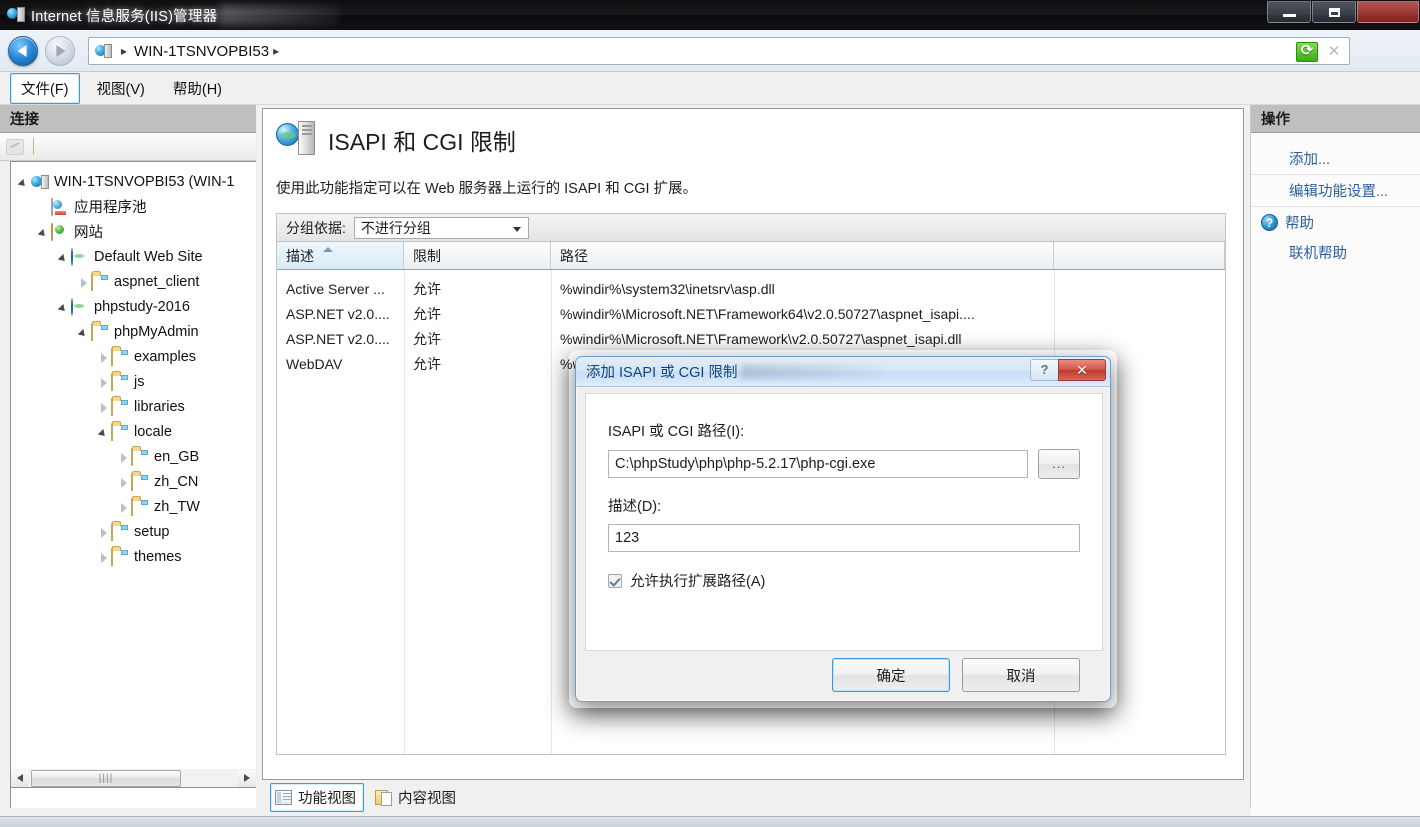 The height and width of the screenshot is (827, 1420). I want to click on tree-item-phpmyadmin: phpMyAdmin, so click(133, 331).